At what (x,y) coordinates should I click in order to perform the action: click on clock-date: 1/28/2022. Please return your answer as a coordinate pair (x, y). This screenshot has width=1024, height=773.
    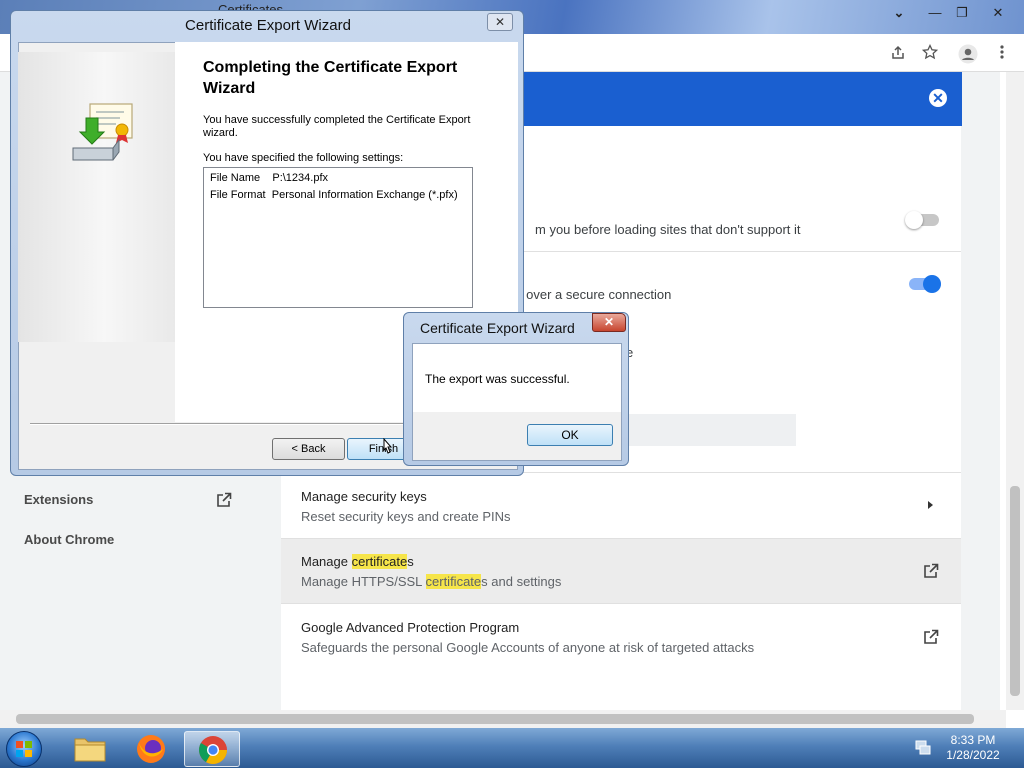
    Looking at the image, I should click on (973, 755).